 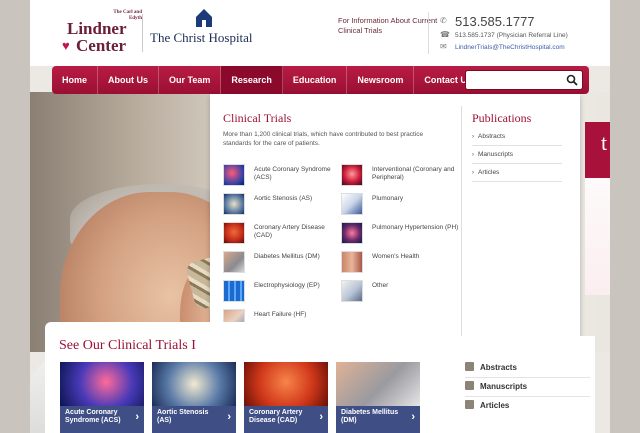 I want to click on card-acs: Acute Coronary Syndrome (ACS) ›, so click(x=102, y=397).